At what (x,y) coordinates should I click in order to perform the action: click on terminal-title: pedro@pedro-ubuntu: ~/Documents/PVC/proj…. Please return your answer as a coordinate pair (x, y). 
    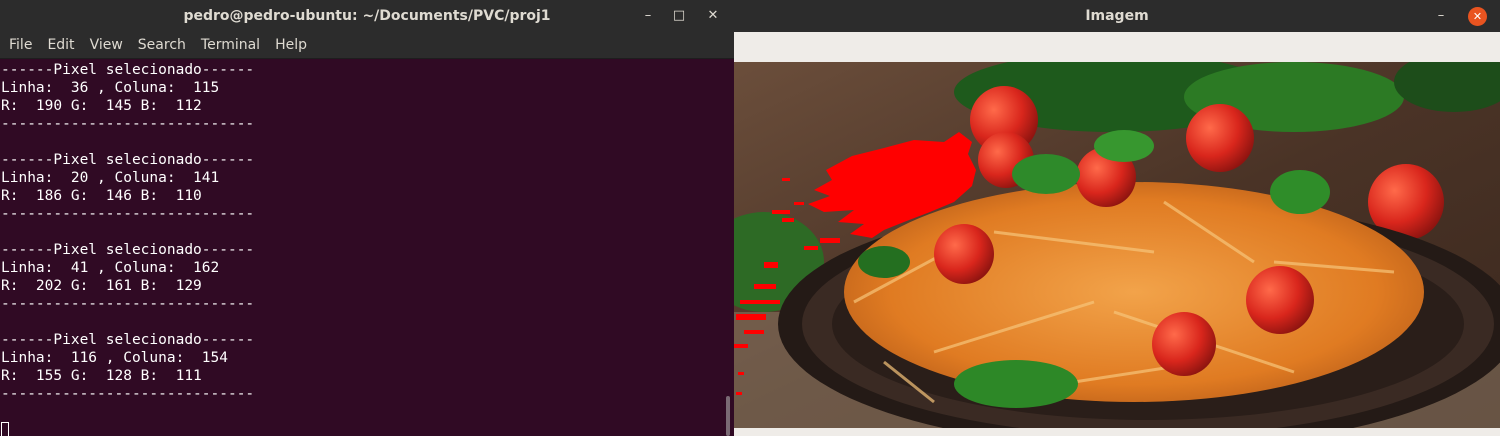
    Looking at the image, I should click on (367, 16).